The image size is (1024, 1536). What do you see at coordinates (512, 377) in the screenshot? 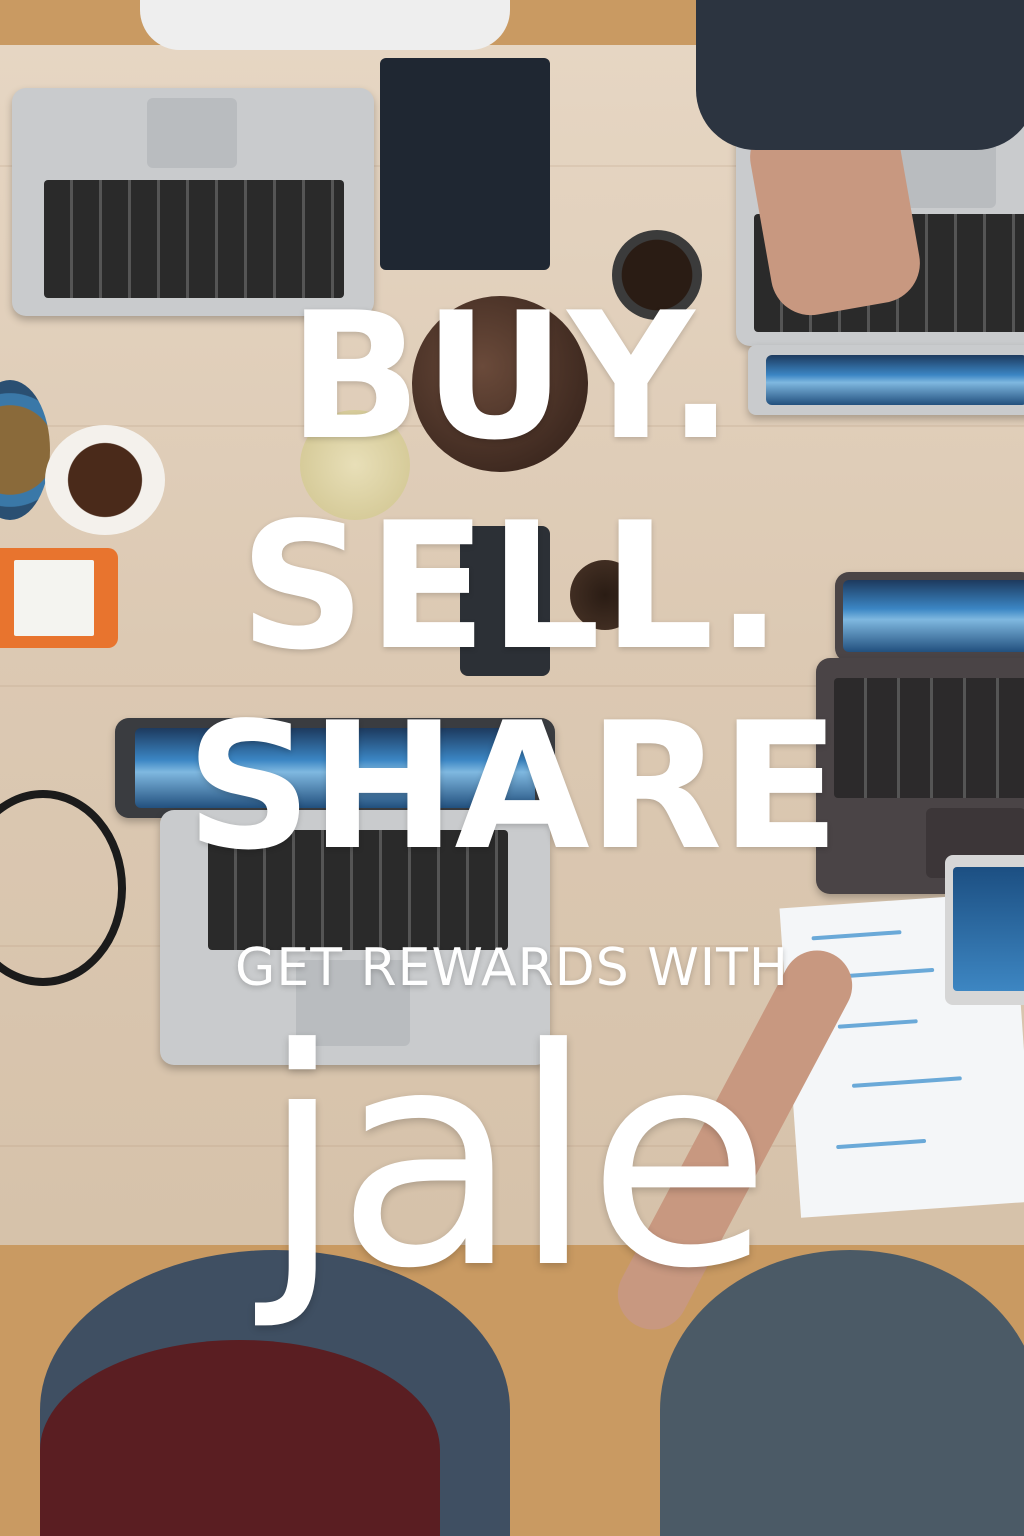
I see `headline-buy: BUY.` at bounding box center [512, 377].